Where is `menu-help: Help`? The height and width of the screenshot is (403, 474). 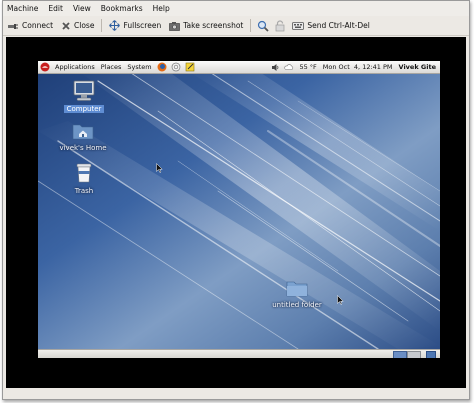 menu-help: Help is located at coordinates (161, 8).